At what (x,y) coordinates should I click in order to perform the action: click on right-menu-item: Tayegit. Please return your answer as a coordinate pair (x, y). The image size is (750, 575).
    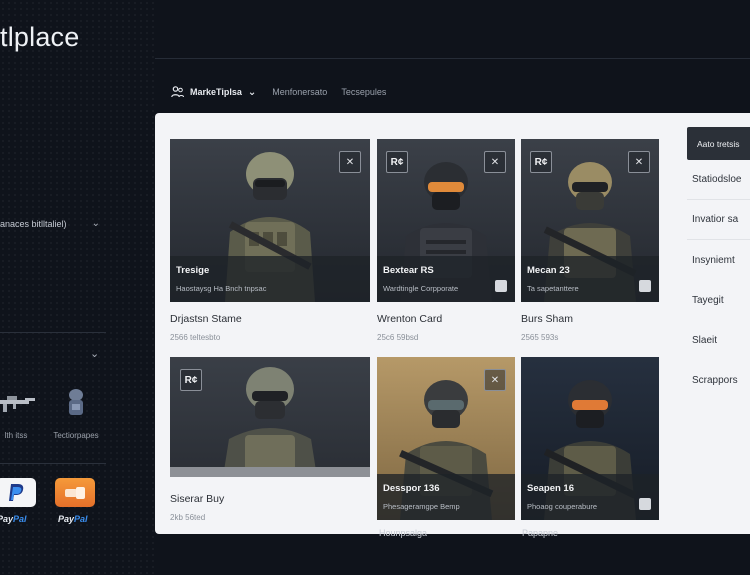
    Looking at the image, I should click on (718, 300).